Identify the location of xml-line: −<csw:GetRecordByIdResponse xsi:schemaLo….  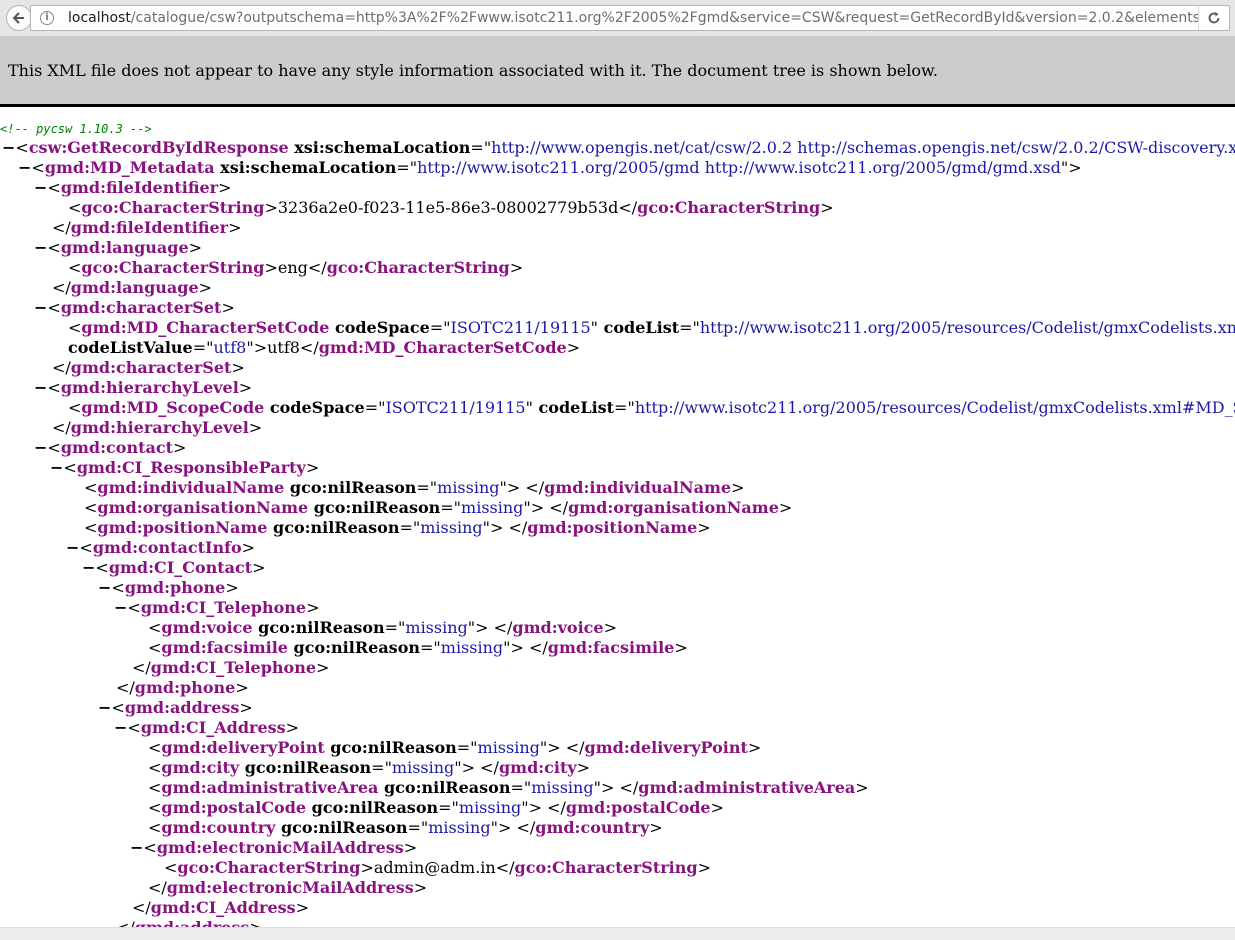
(618, 148).